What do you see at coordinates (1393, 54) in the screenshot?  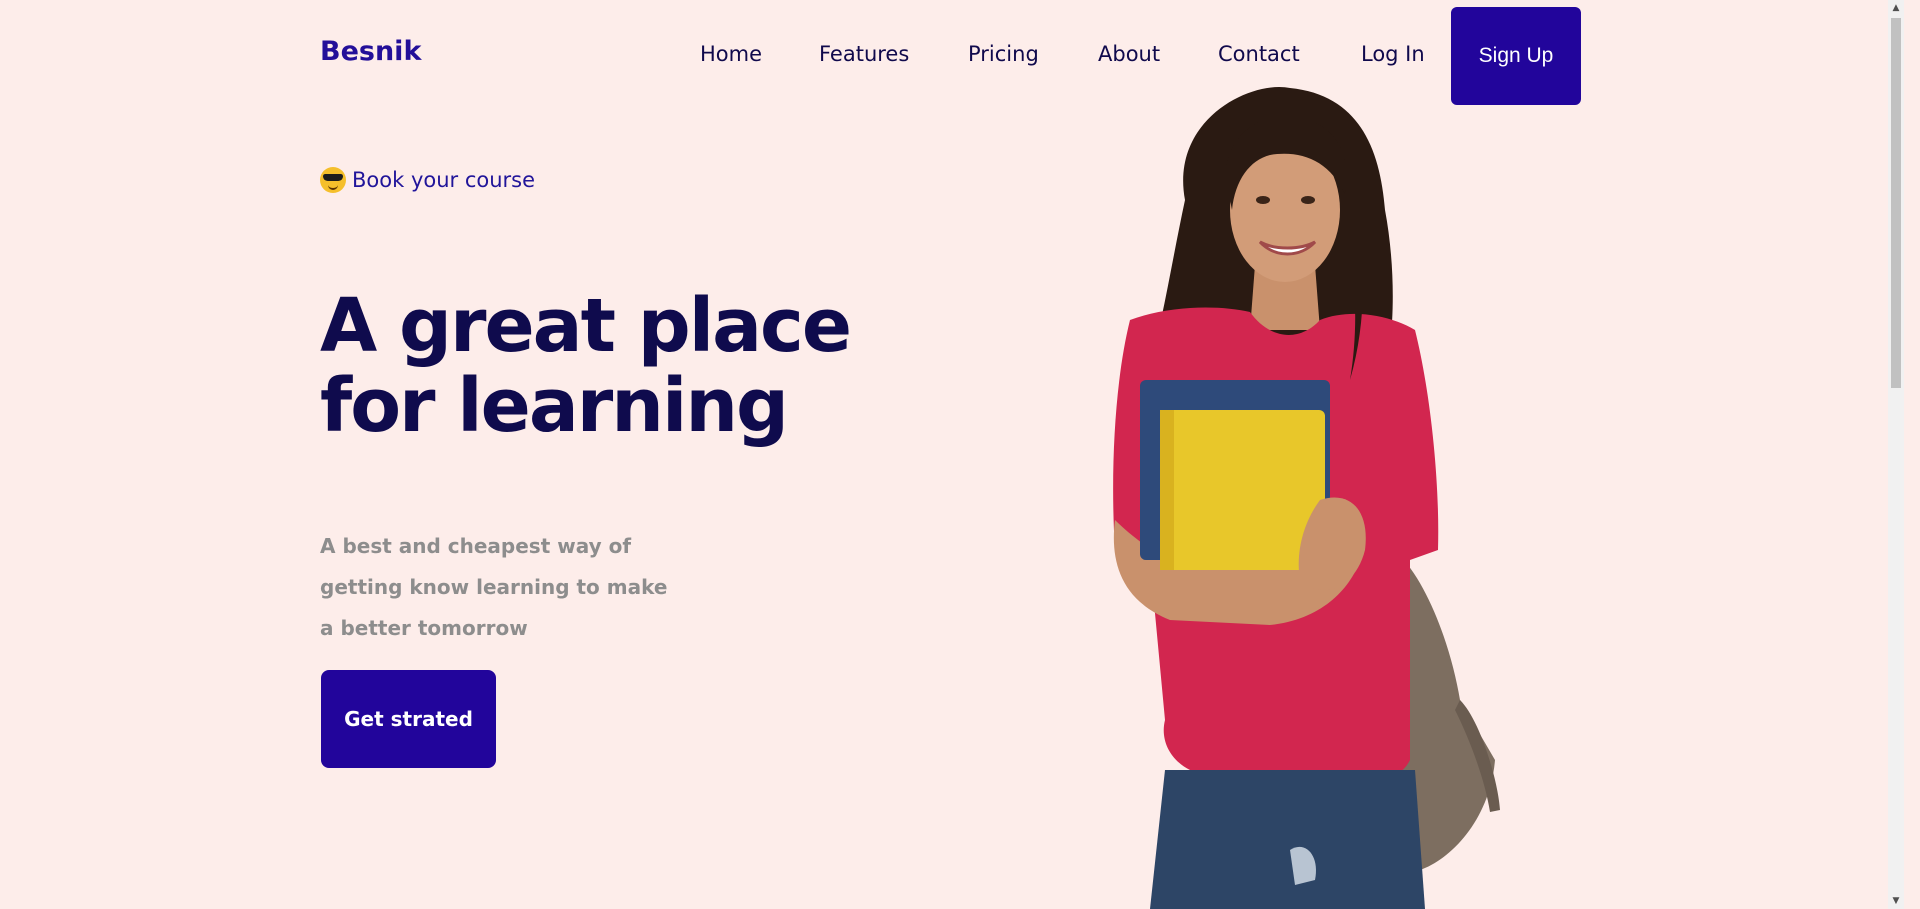 I see `nav-login-link: Log In` at bounding box center [1393, 54].